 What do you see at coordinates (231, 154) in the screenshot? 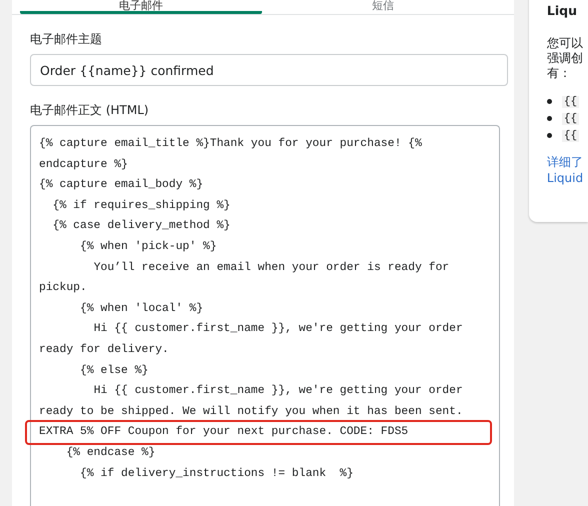
I see `code-line: {% capture email_title %}Thank you for your purchase! {% endcapture %}` at bounding box center [231, 154].